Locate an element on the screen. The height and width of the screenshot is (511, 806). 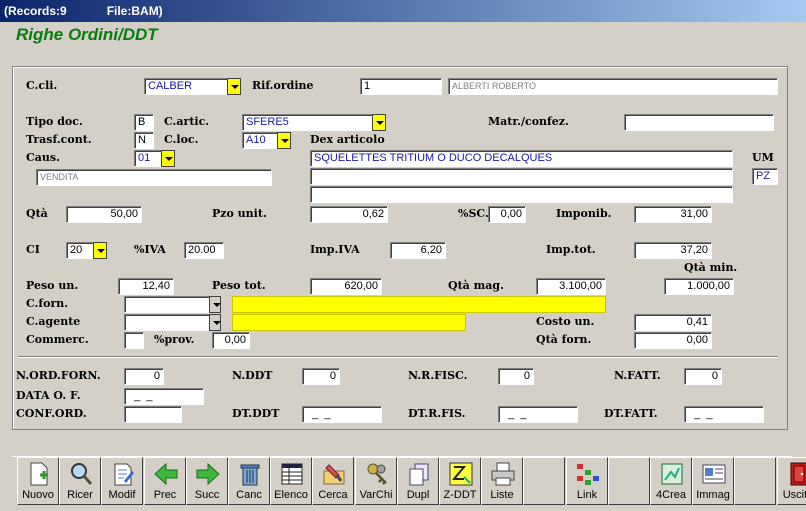
toolbar-prec-button: Prec is located at coordinates (165, 481).